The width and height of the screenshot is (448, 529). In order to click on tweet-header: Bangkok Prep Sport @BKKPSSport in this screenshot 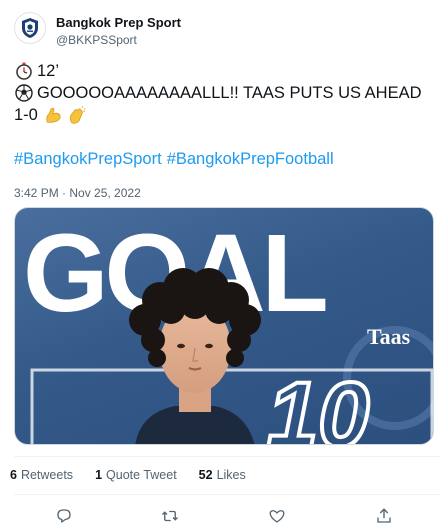, I will do `click(97, 30)`.